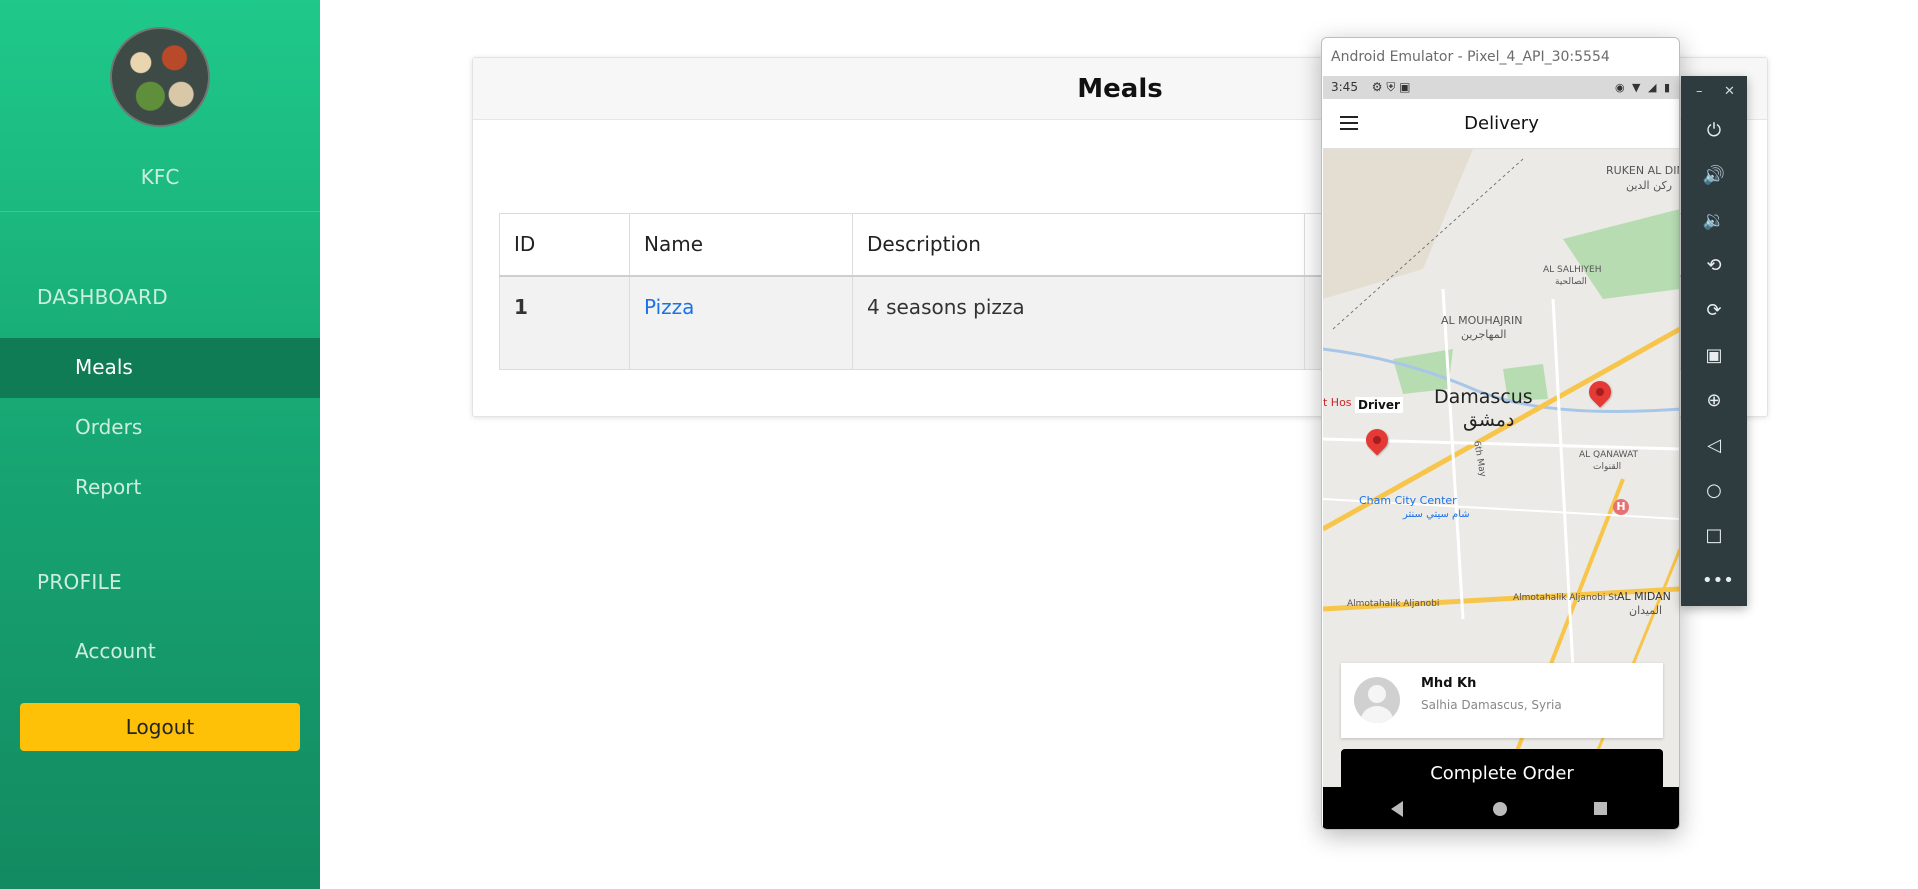  What do you see at coordinates (160, 652) in the screenshot?
I see `sidebar-item-account: Account` at bounding box center [160, 652].